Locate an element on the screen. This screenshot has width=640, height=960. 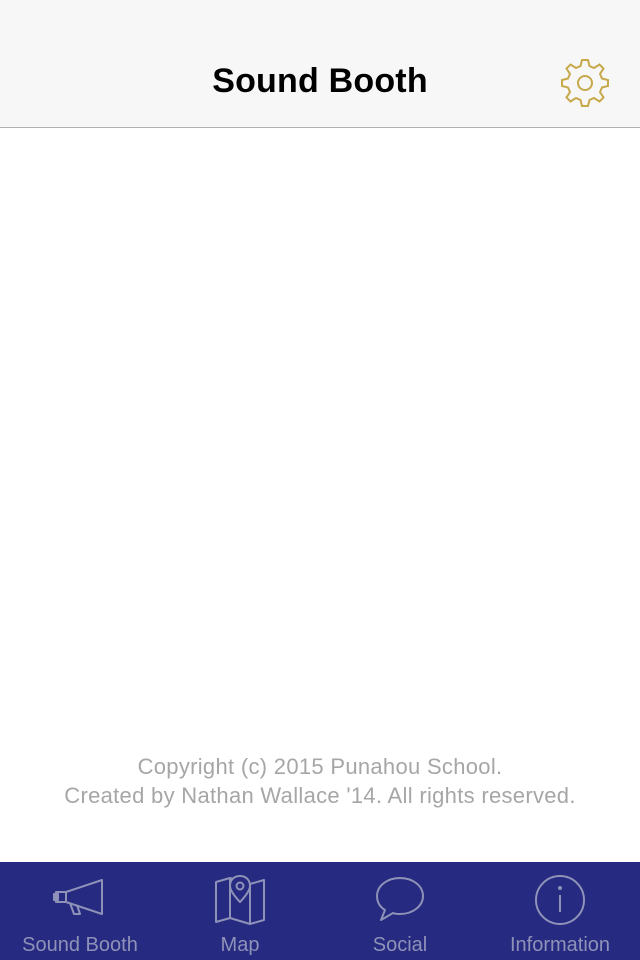
page-title: Sound Booth is located at coordinates (320, 81).